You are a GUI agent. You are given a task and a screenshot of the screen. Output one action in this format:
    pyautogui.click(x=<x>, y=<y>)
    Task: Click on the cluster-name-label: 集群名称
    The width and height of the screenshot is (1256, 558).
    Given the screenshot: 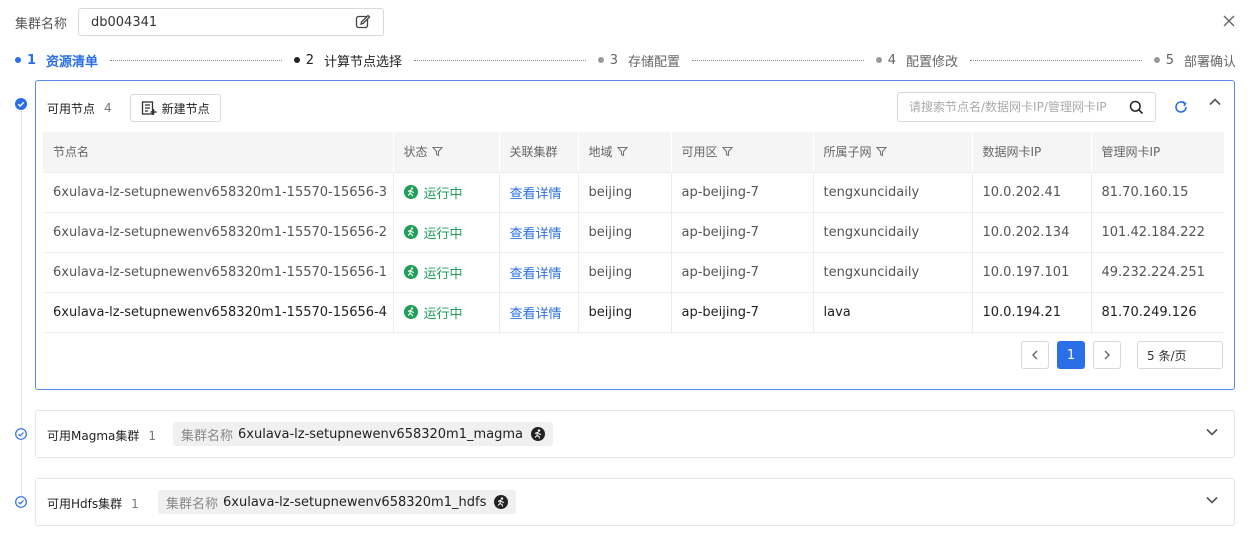 What is the action you would take?
    pyautogui.click(x=41, y=24)
    